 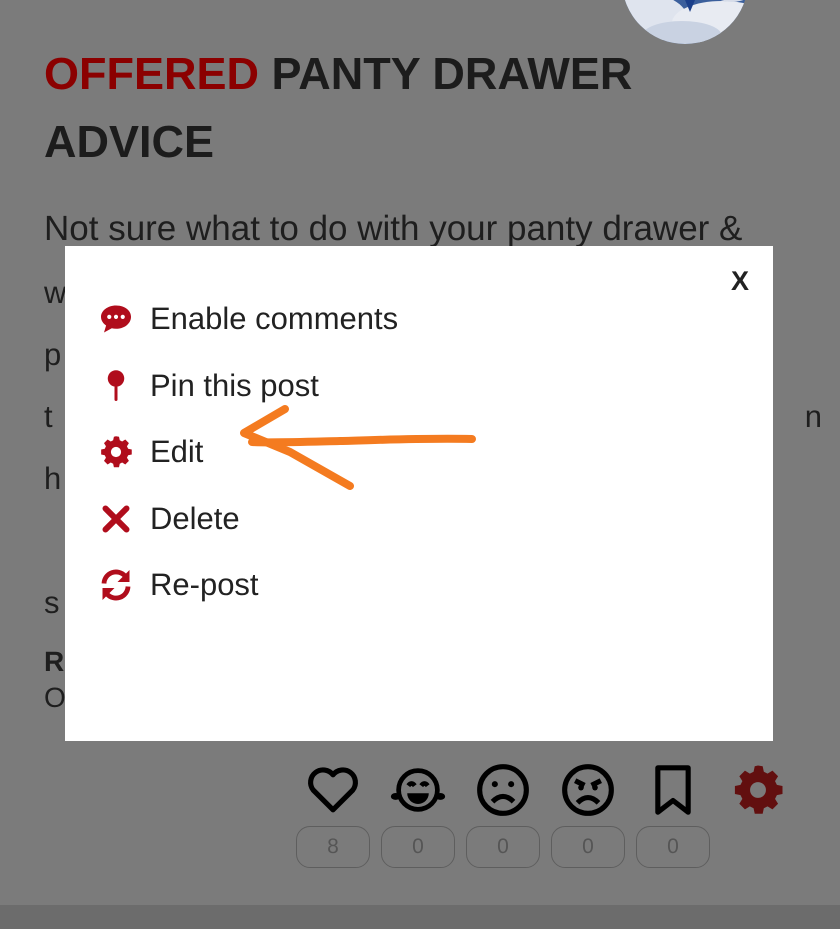 I want to click on body-text: n, so click(x=813, y=417).